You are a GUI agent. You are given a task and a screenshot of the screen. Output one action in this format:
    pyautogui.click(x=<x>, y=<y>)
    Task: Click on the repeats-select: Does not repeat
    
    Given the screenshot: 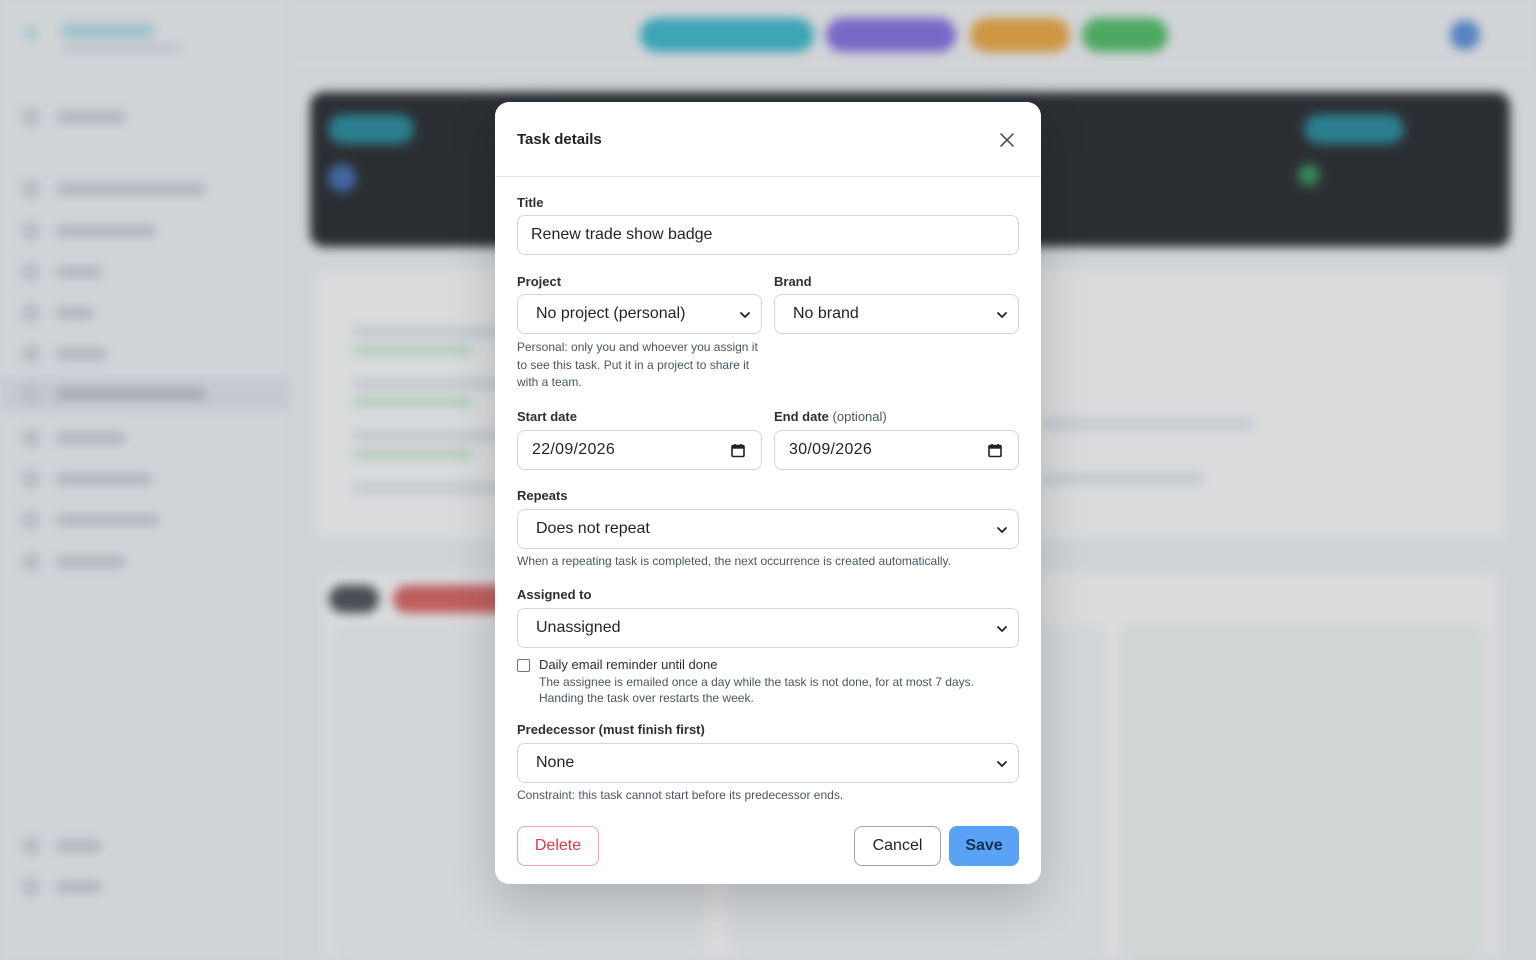 What is the action you would take?
    pyautogui.click(x=768, y=529)
    